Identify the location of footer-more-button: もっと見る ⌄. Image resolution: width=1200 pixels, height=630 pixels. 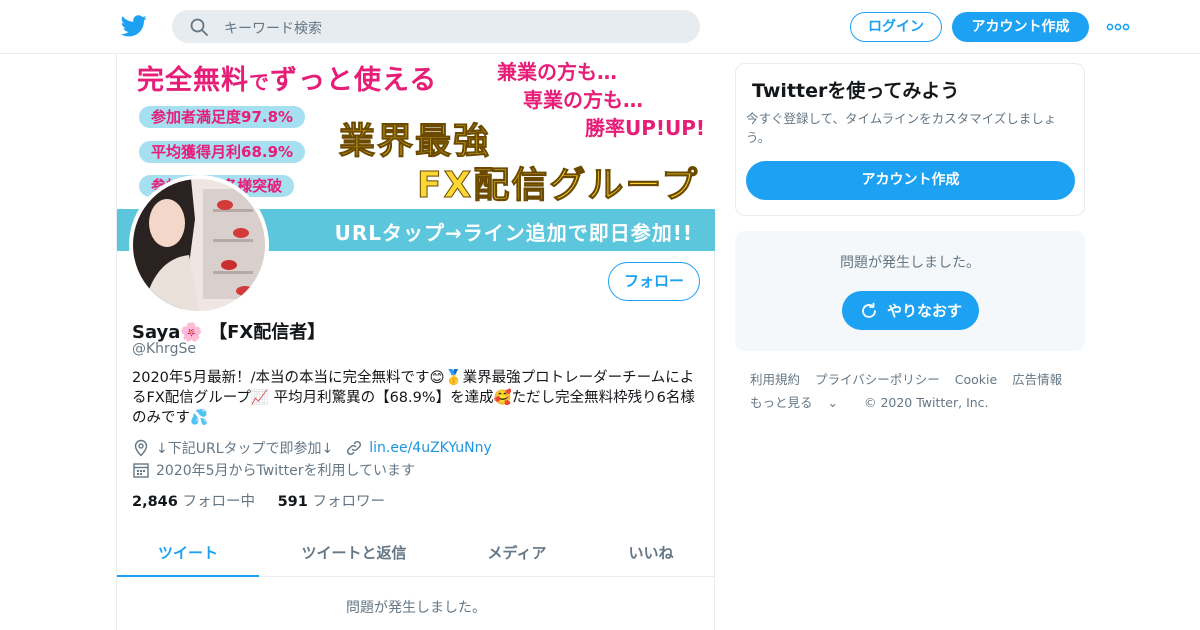
(799, 402).